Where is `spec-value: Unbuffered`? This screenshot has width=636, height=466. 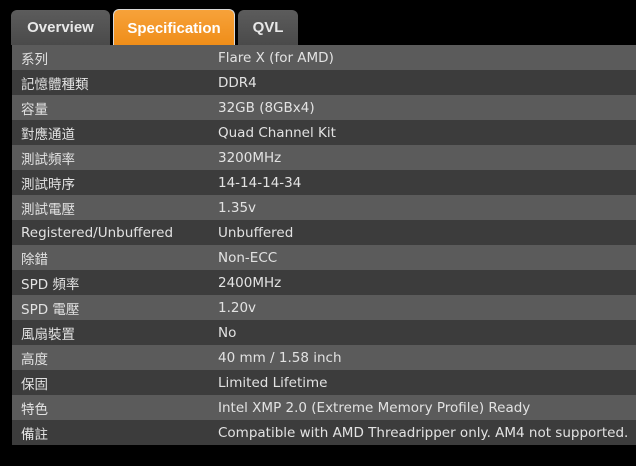 spec-value: Unbuffered is located at coordinates (422, 232).